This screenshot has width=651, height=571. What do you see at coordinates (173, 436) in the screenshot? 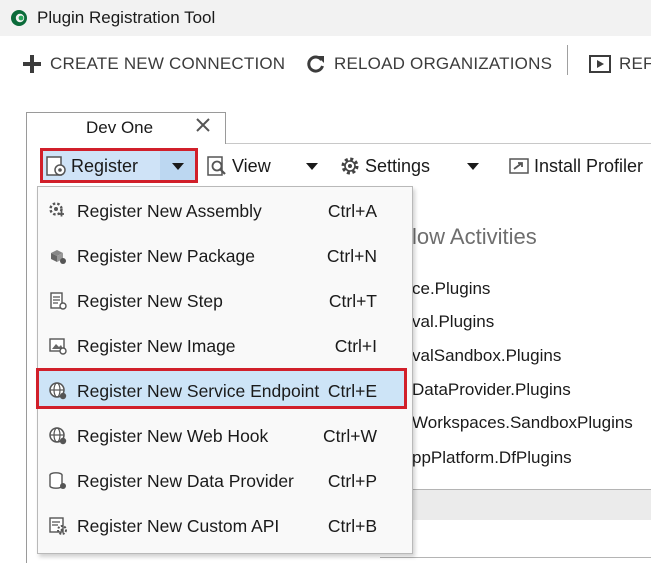
I see `menu-item-label: Register New Web Hook` at bounding box center [173, 436].